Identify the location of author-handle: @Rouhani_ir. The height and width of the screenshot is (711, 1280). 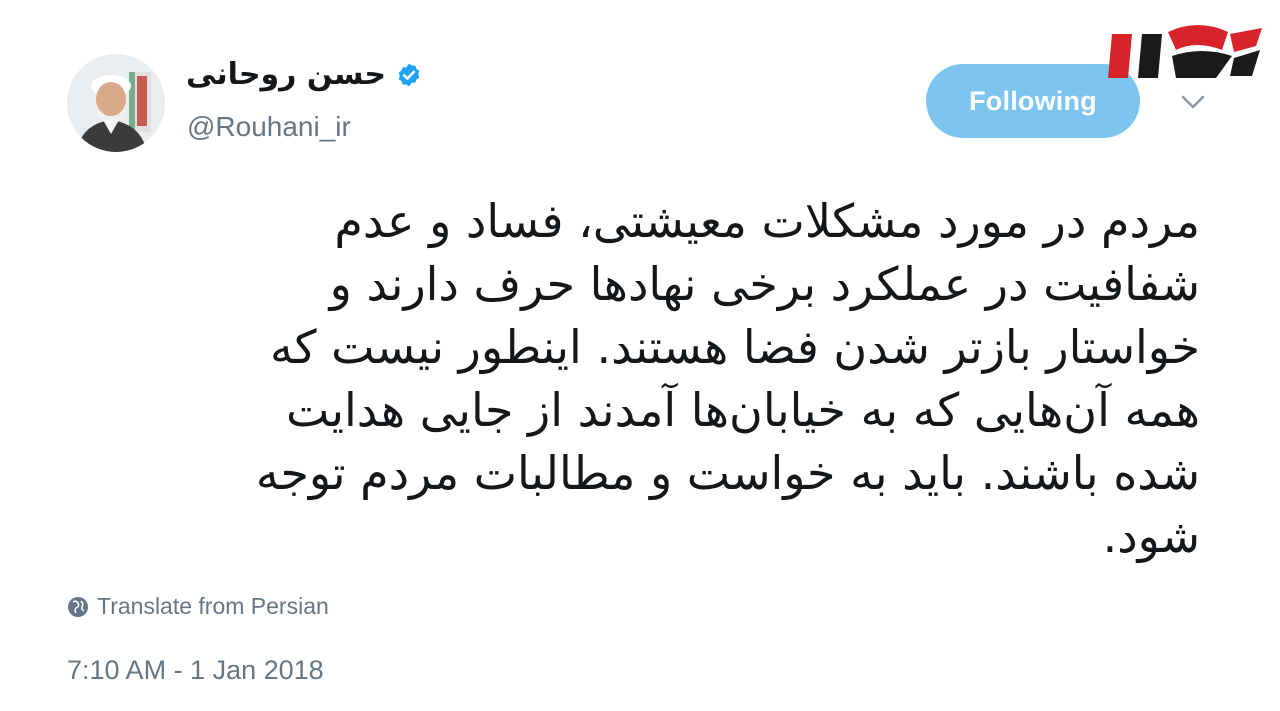
(269, 127).